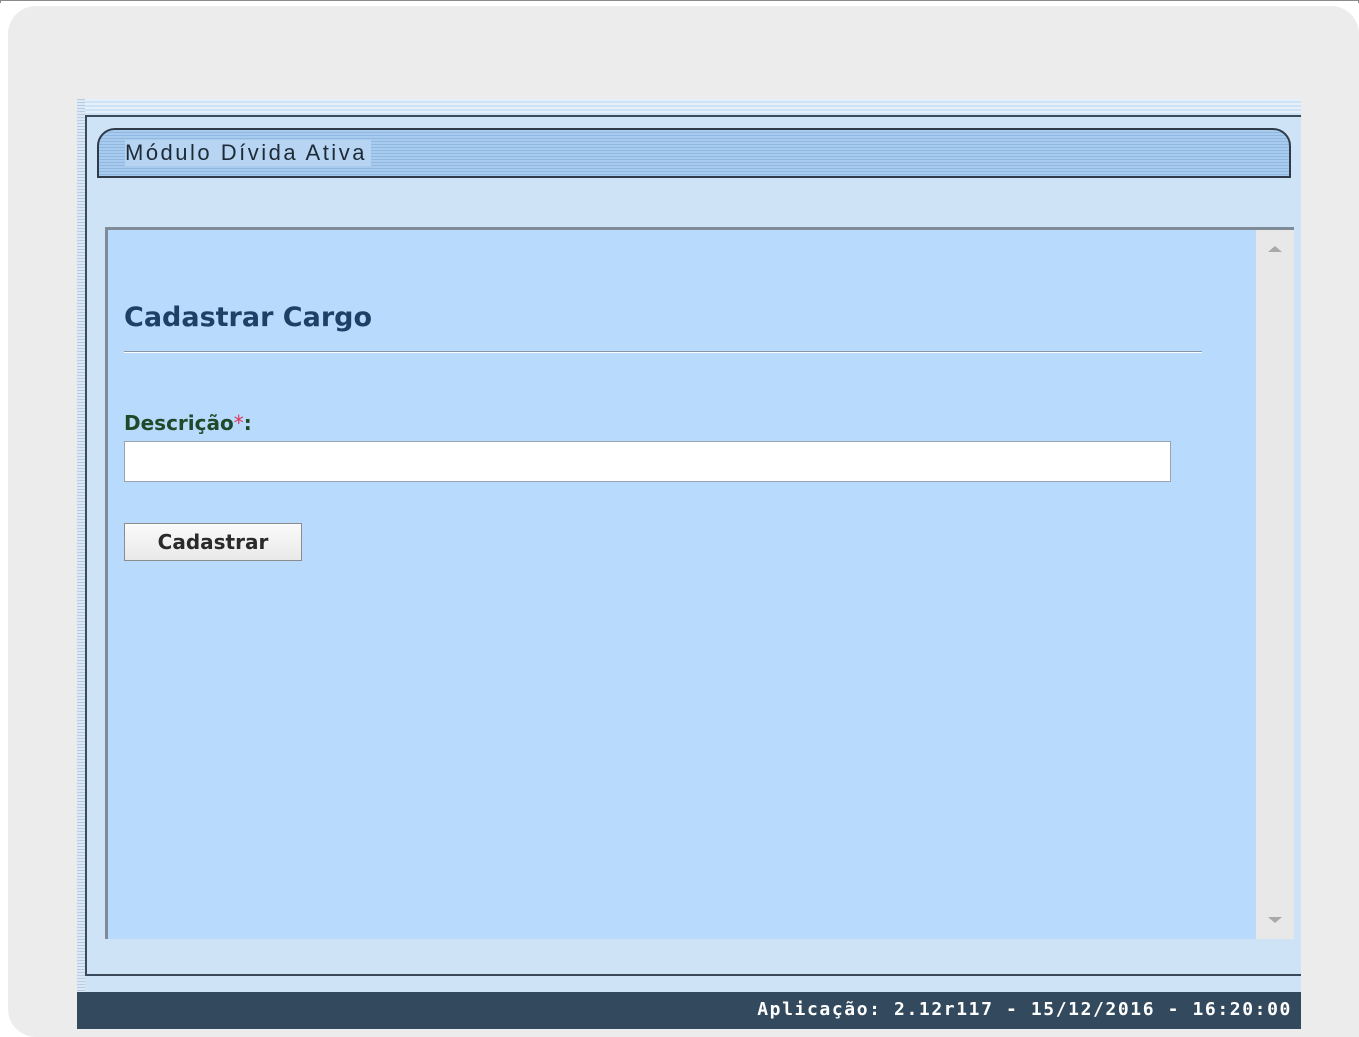  I want to click on description-label-text: Descrição, so click(179, 423).